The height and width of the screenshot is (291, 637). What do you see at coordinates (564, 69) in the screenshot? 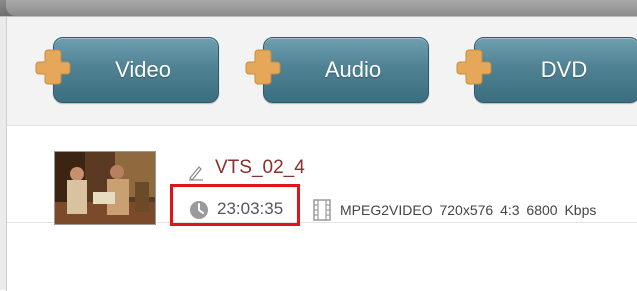
I see `add-dvd-label: DVD` at bounding box center [564, 69].